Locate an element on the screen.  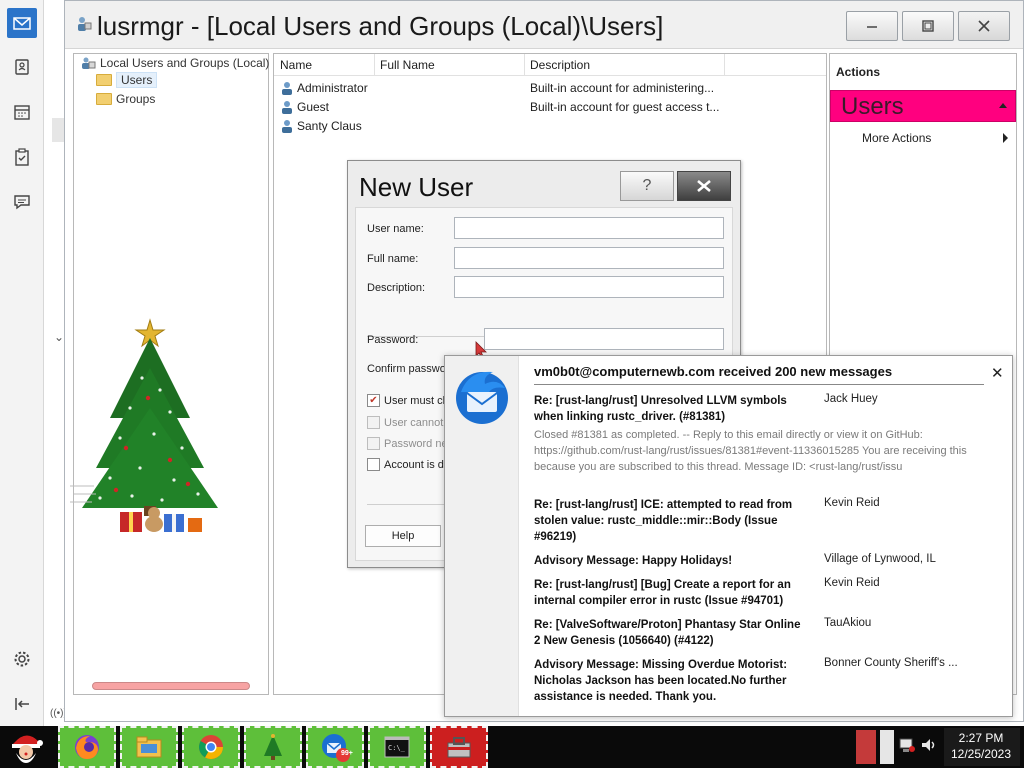
tree-horizontal-scrollbar is located at coordinates (171, 686).